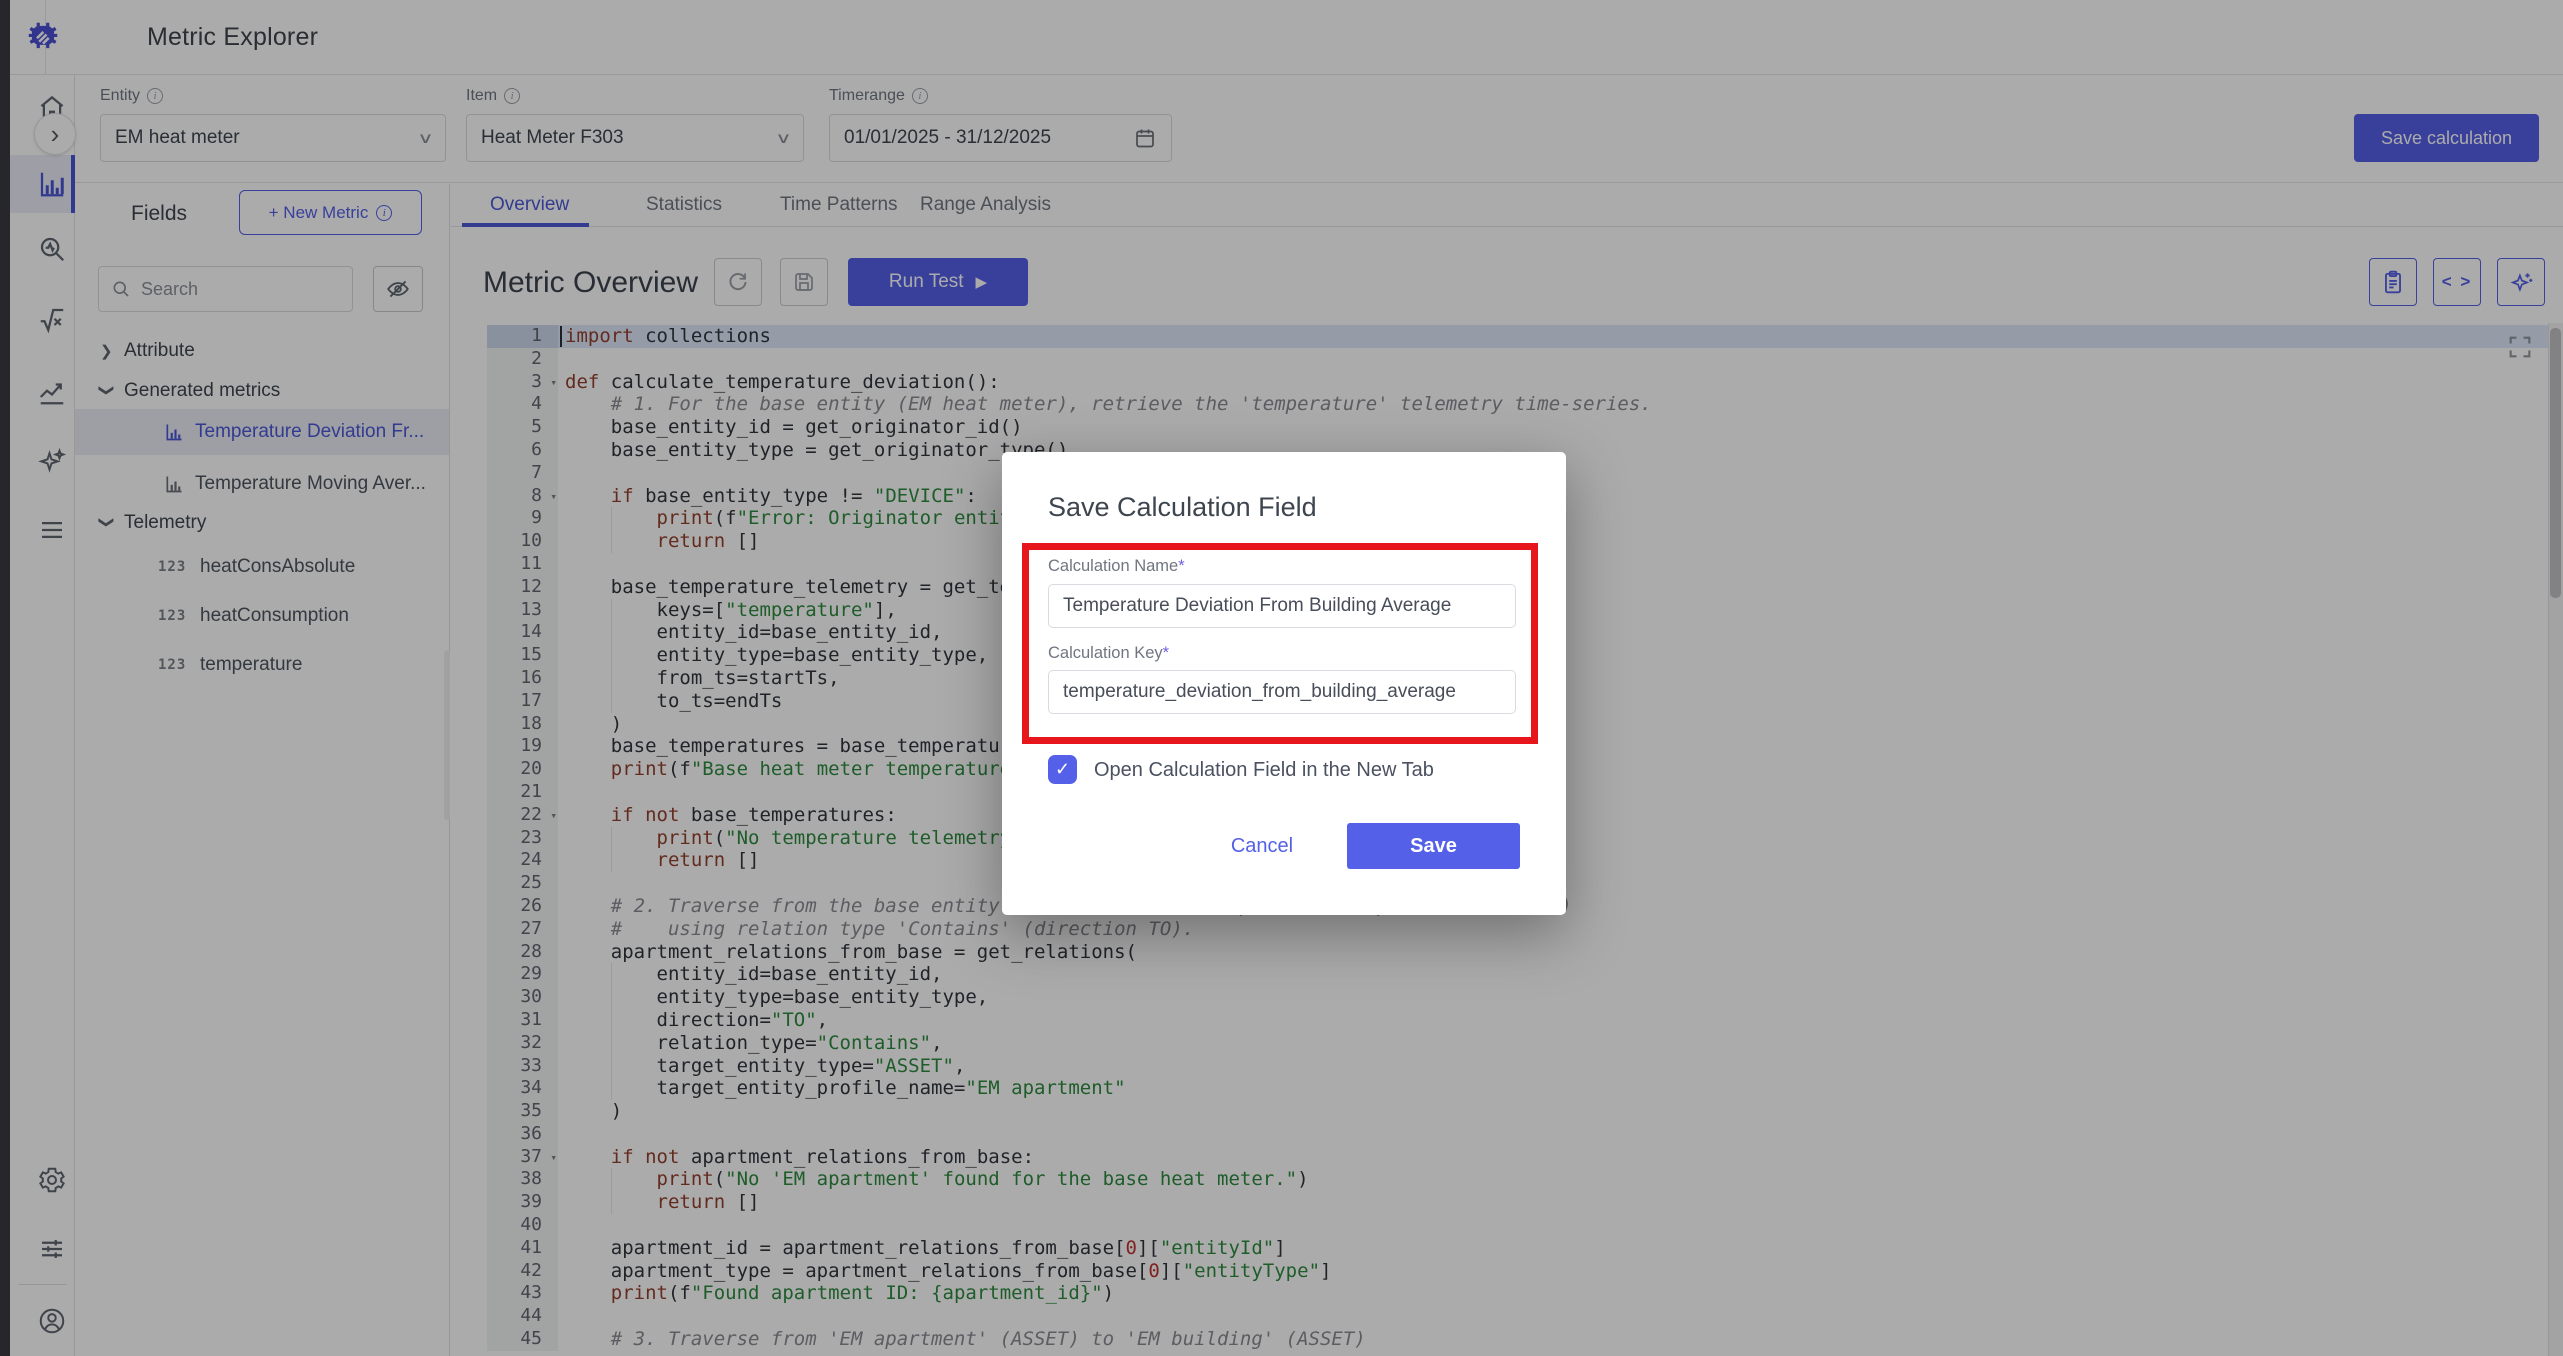 The image size is (2563, 1356). I want to click on cancel-button: Cancel, so click(1262, 846).